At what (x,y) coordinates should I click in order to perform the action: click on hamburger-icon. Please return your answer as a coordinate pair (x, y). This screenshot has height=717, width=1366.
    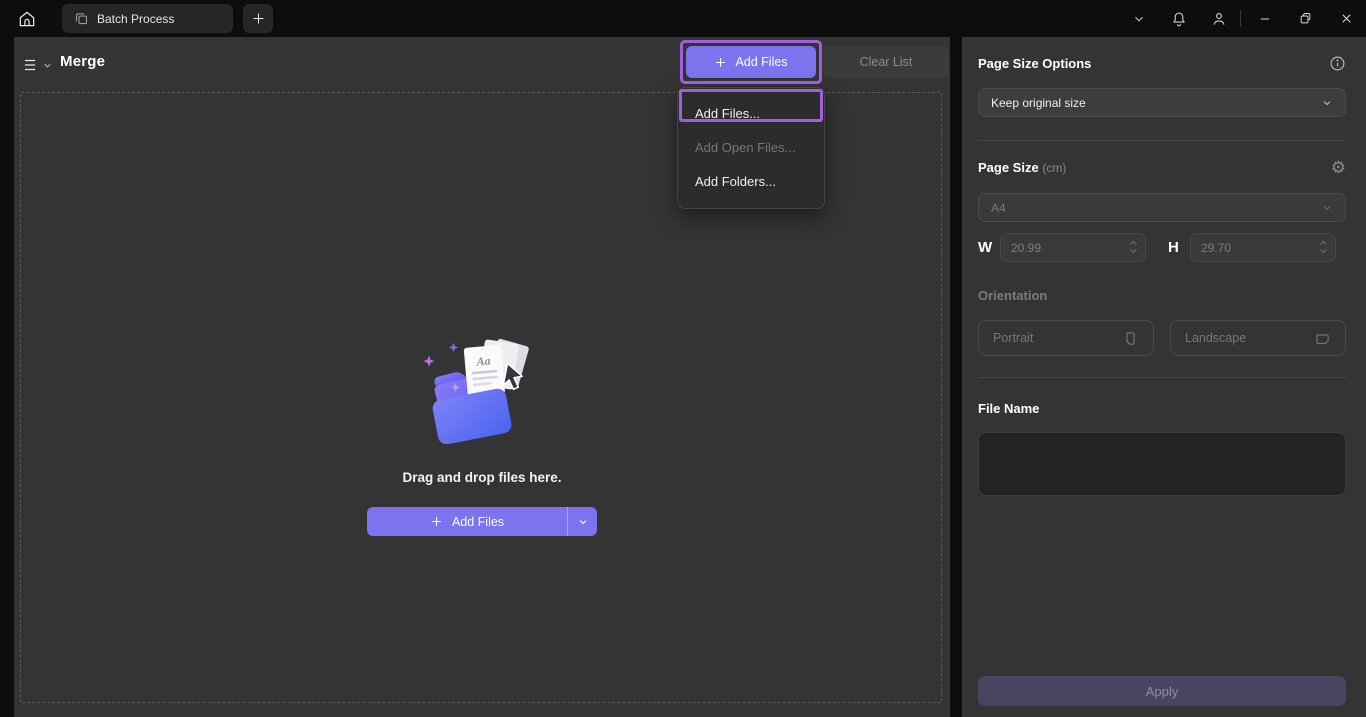
    Looking at the image, I should click on (30, 65).